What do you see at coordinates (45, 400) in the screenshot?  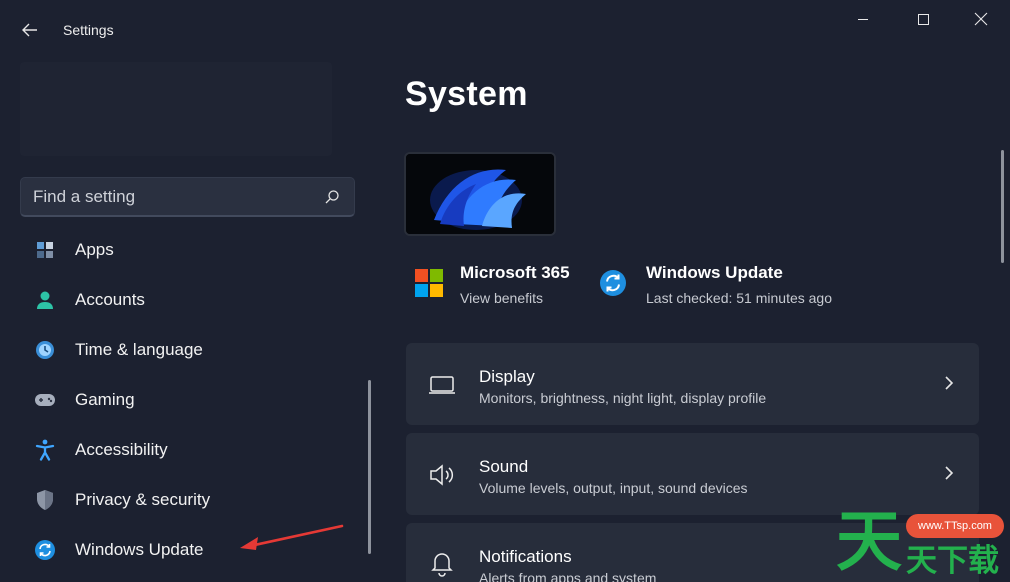 I see `gaming-icon` at bounding box center [45, 400].